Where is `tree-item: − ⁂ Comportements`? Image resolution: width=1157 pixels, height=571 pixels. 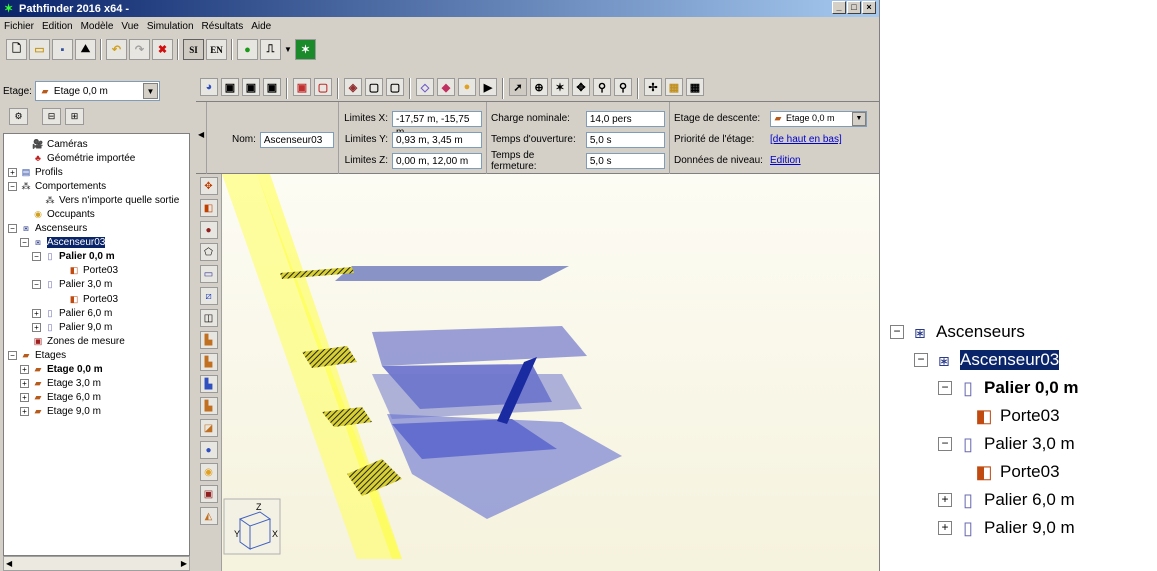 tree-item: − ⁂ Comportements is located at coordinates (96, 186).